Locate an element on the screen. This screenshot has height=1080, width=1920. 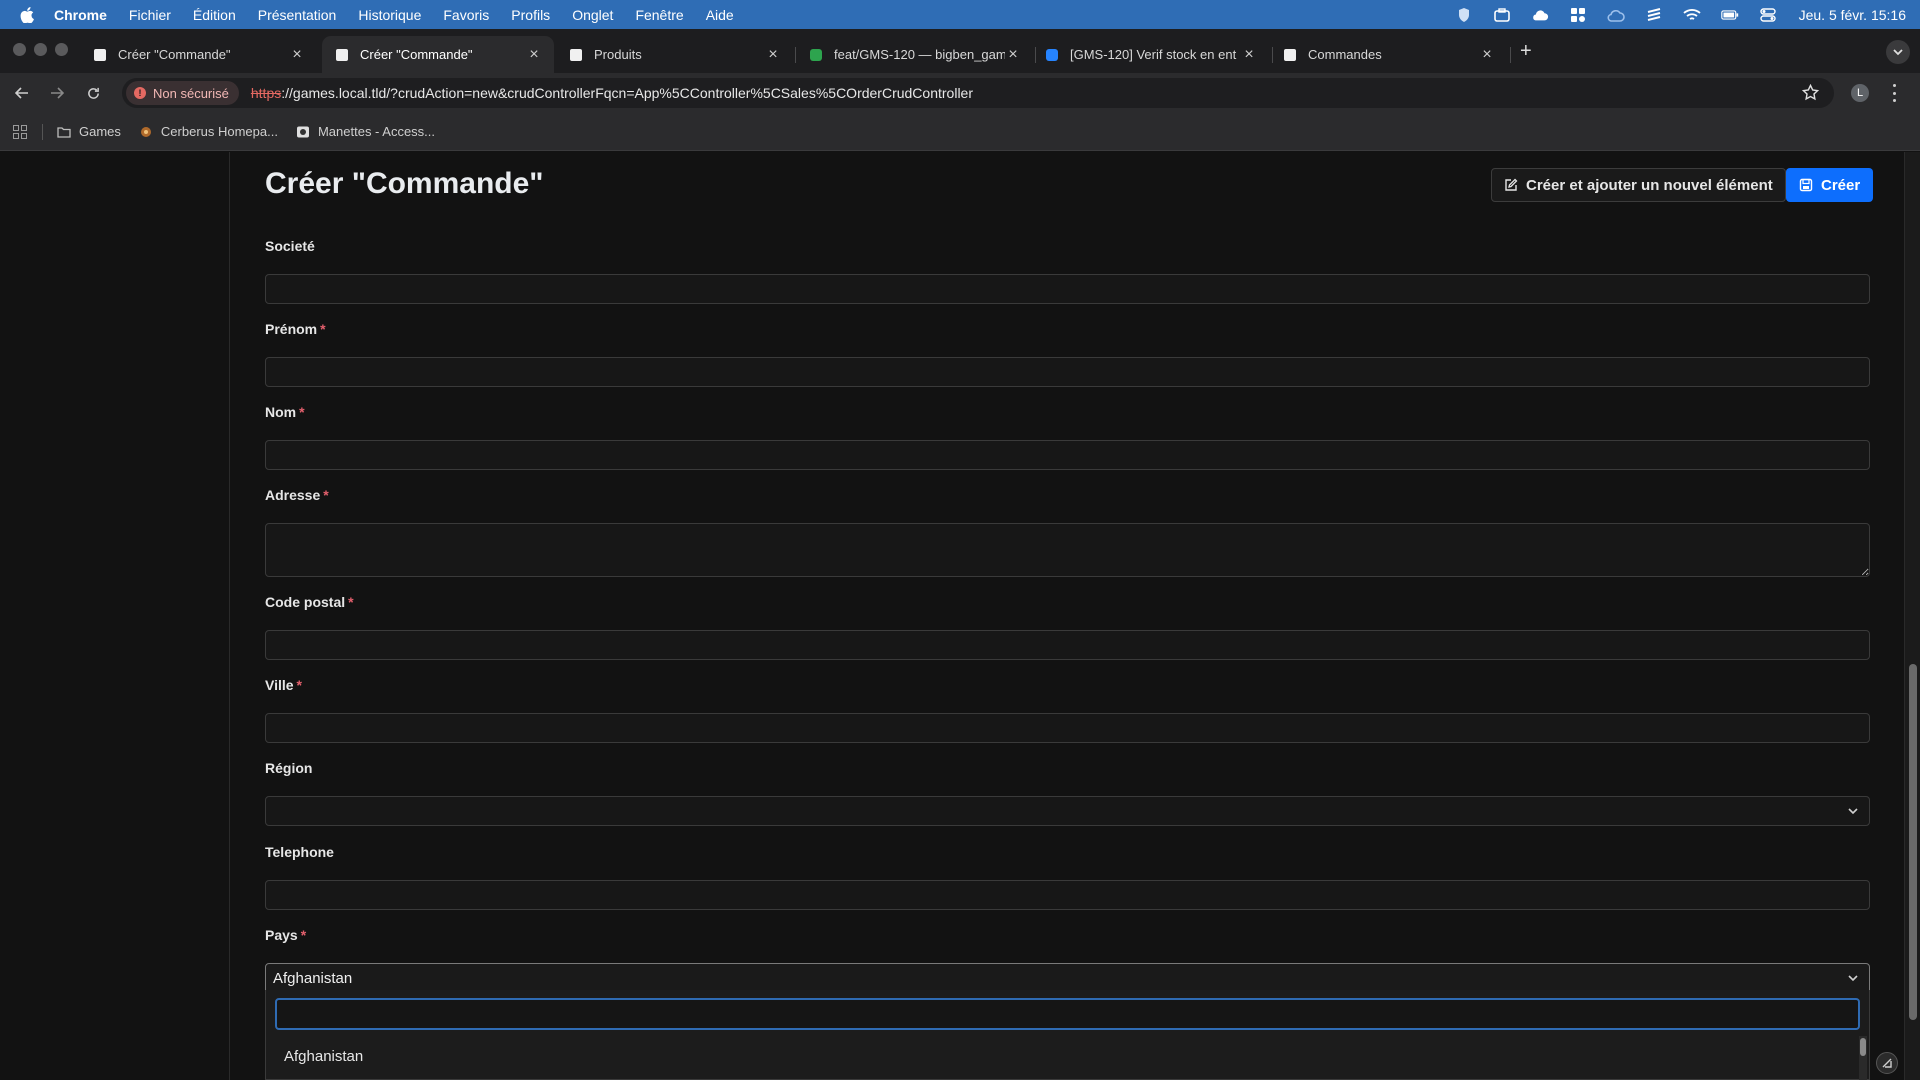
bookmarks-separator is located at coordinates (42, 131).